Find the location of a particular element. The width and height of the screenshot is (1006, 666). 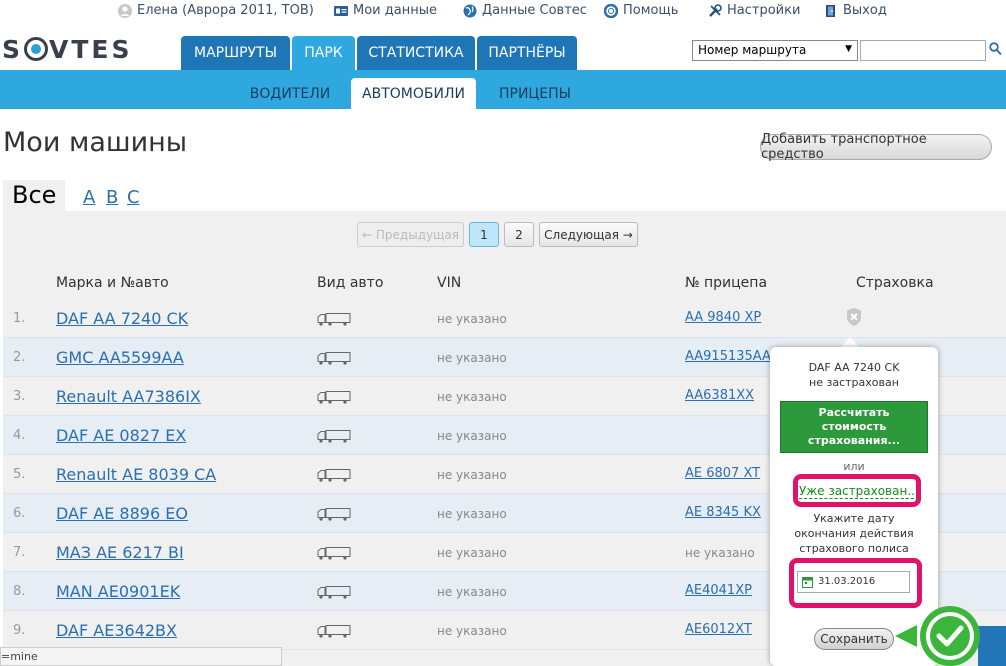

trailer-link: AA915135AA is located at coordinates (728, 356).